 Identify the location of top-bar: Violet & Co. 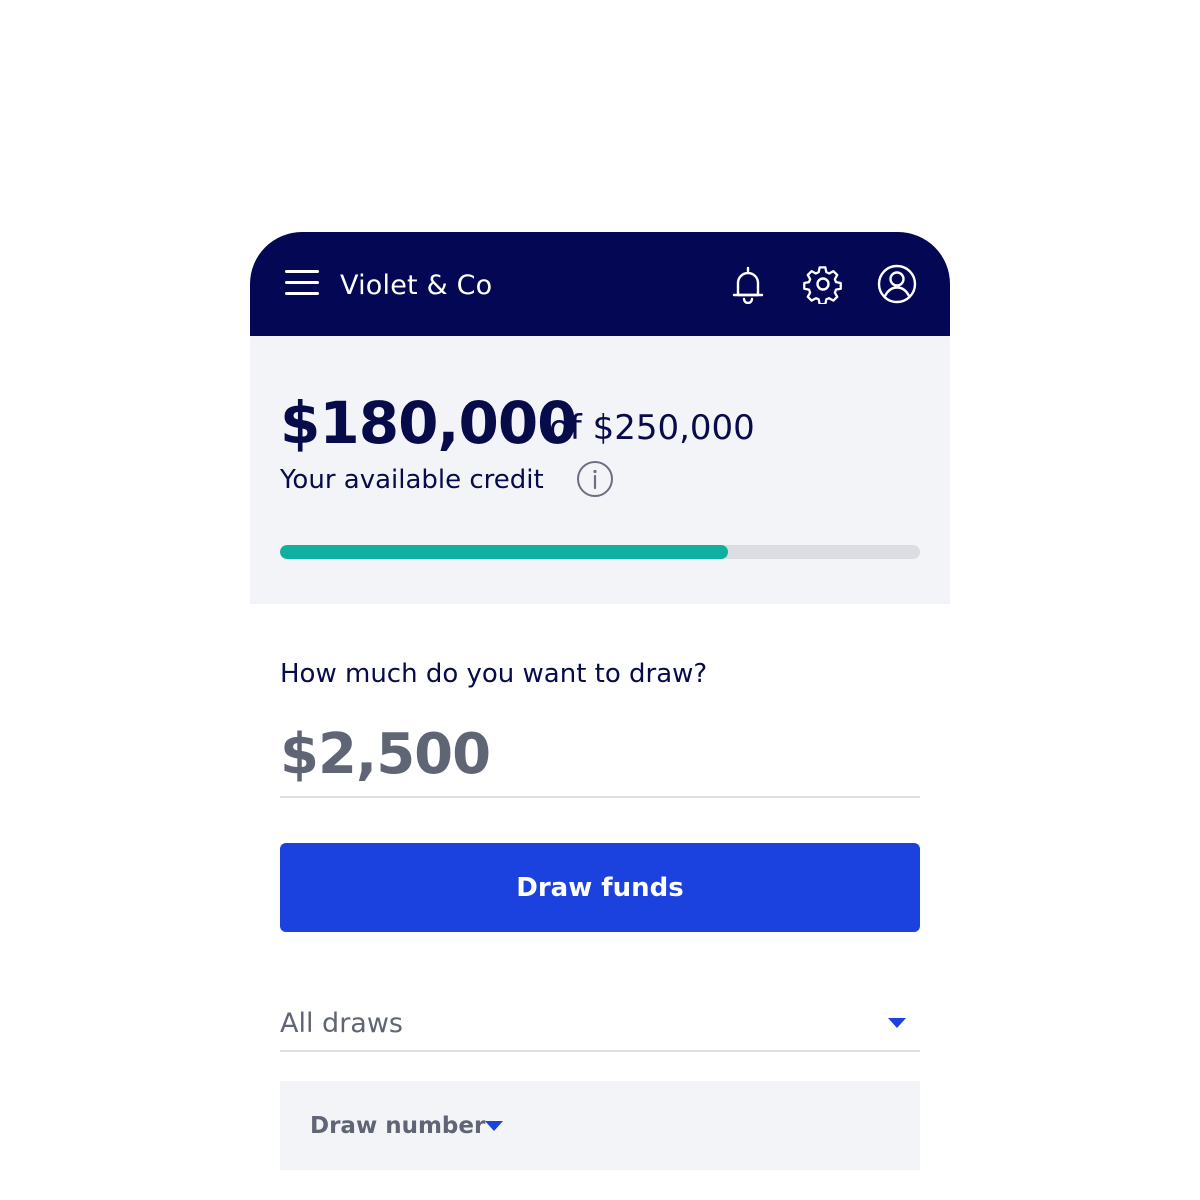
(600, 284).